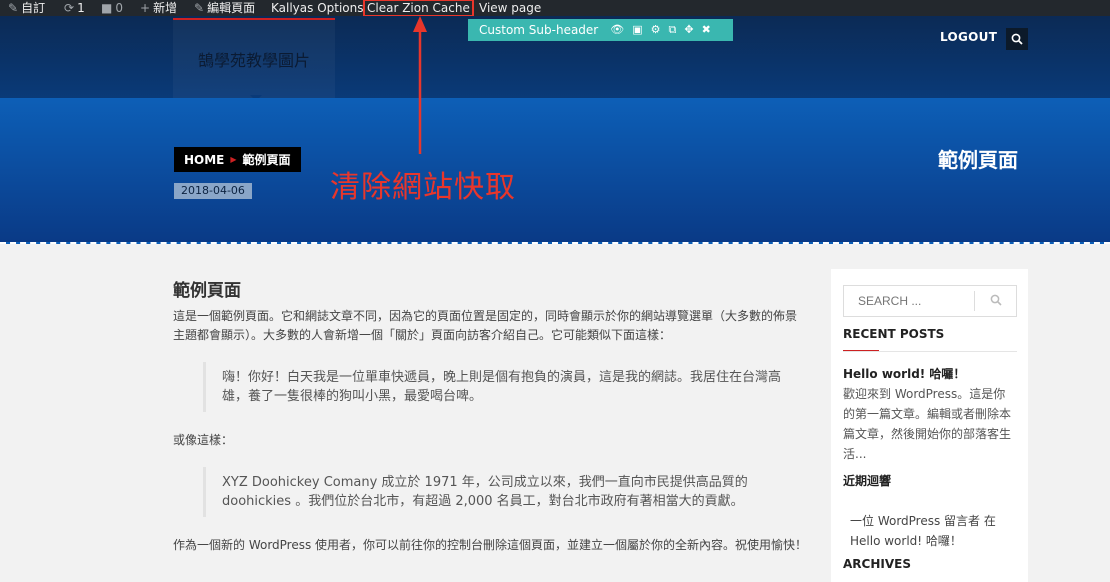  Describe the element at coordinates (81, 8) in the screenshot. I see `admin-updates-count: 1` at that location.